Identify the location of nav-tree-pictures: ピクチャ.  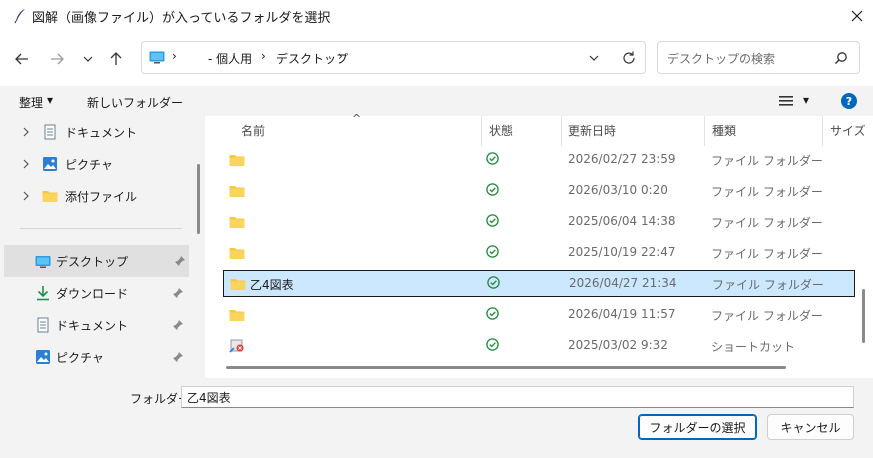
(98, 164).